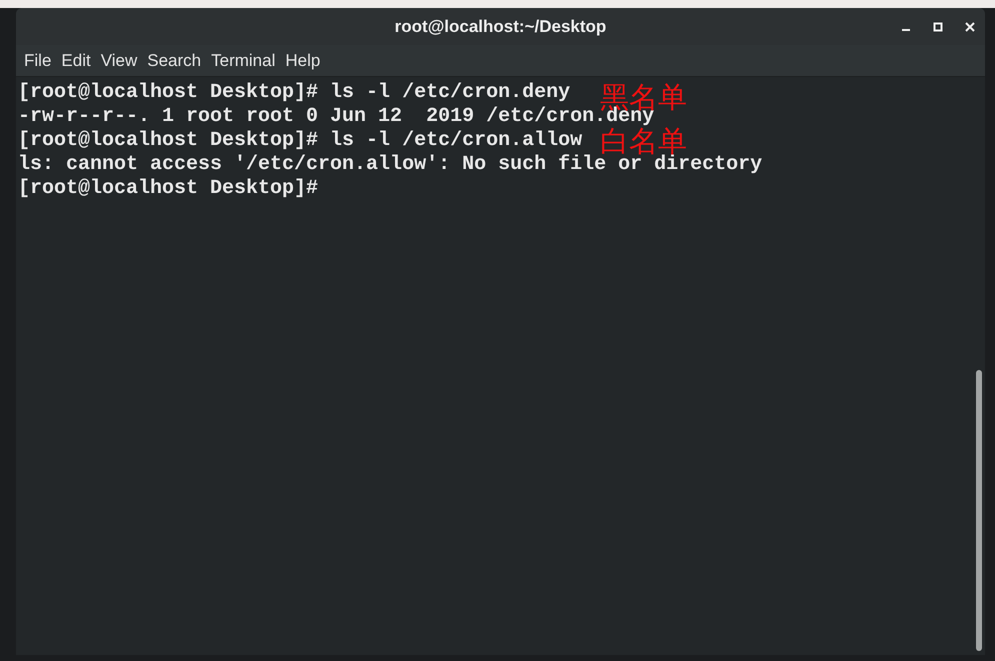 This screenshot has width=995, height=661. I want to click on menu-item: Search, so click(174, 60).